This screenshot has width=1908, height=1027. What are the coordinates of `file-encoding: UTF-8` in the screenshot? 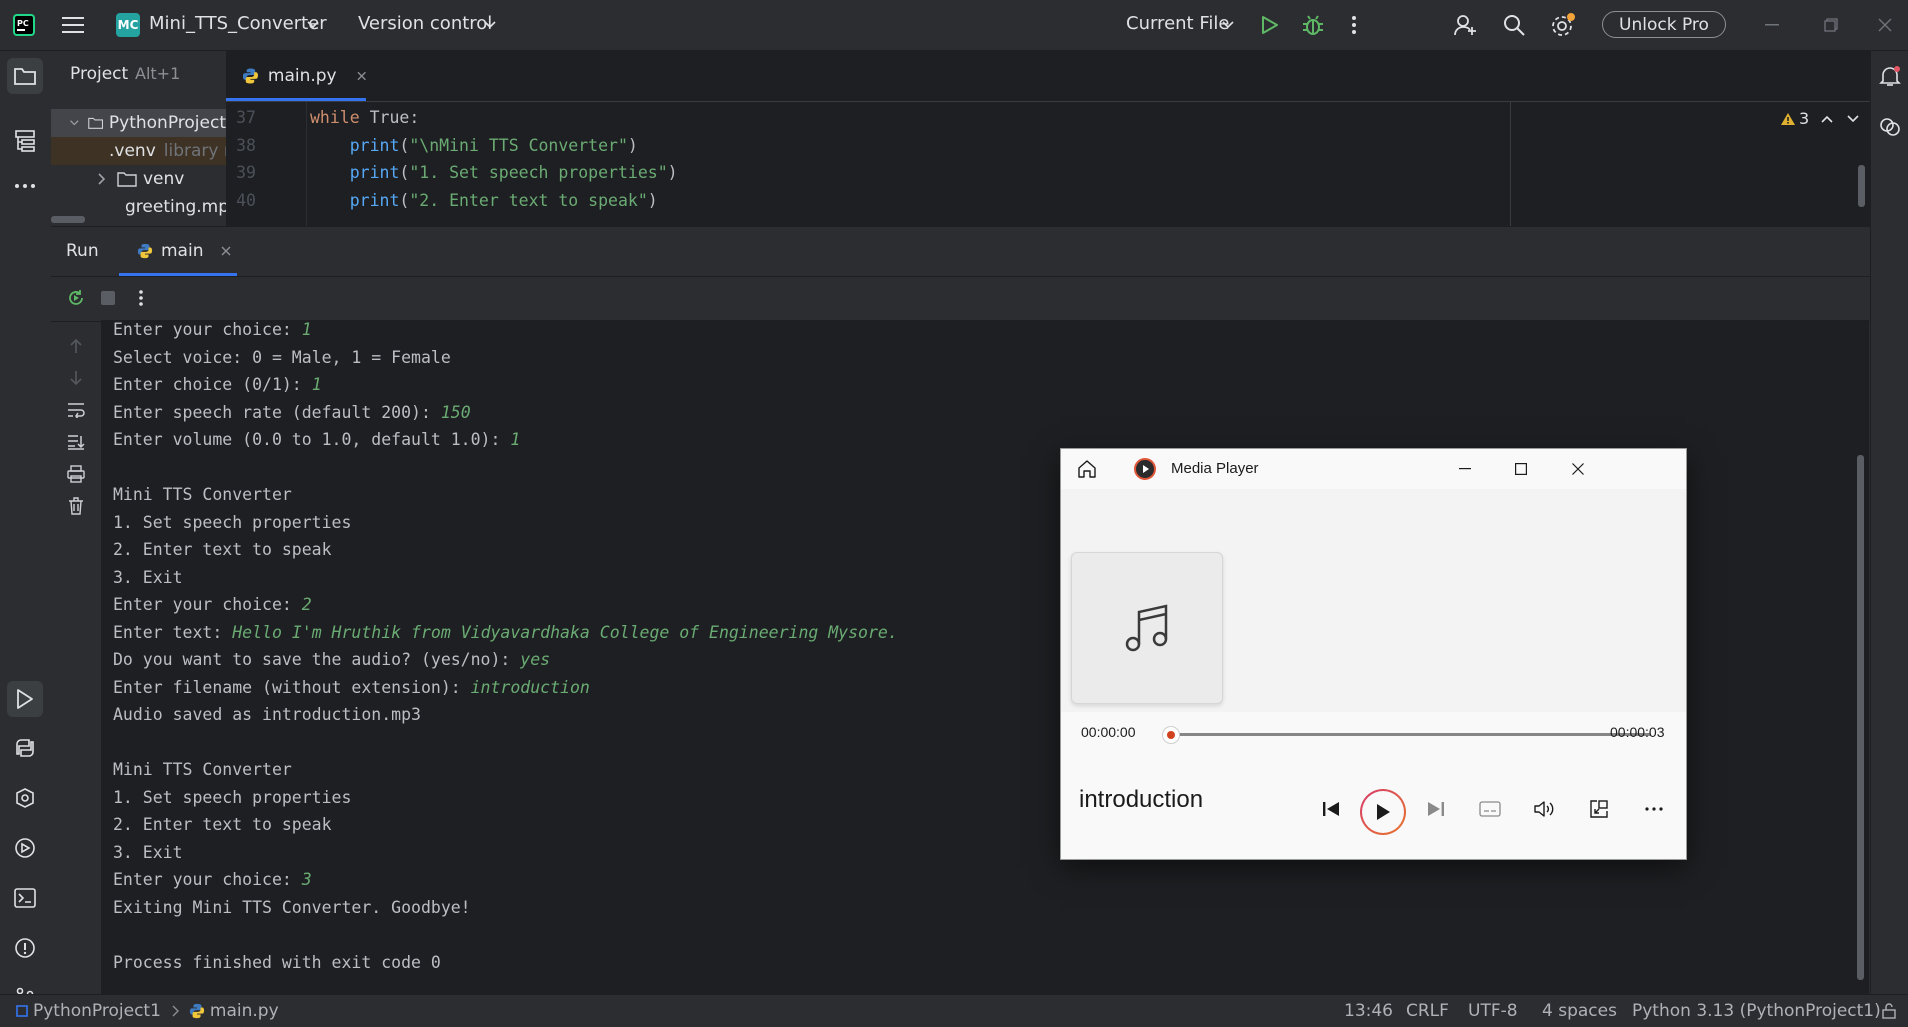 It's located at (1493, 1011).